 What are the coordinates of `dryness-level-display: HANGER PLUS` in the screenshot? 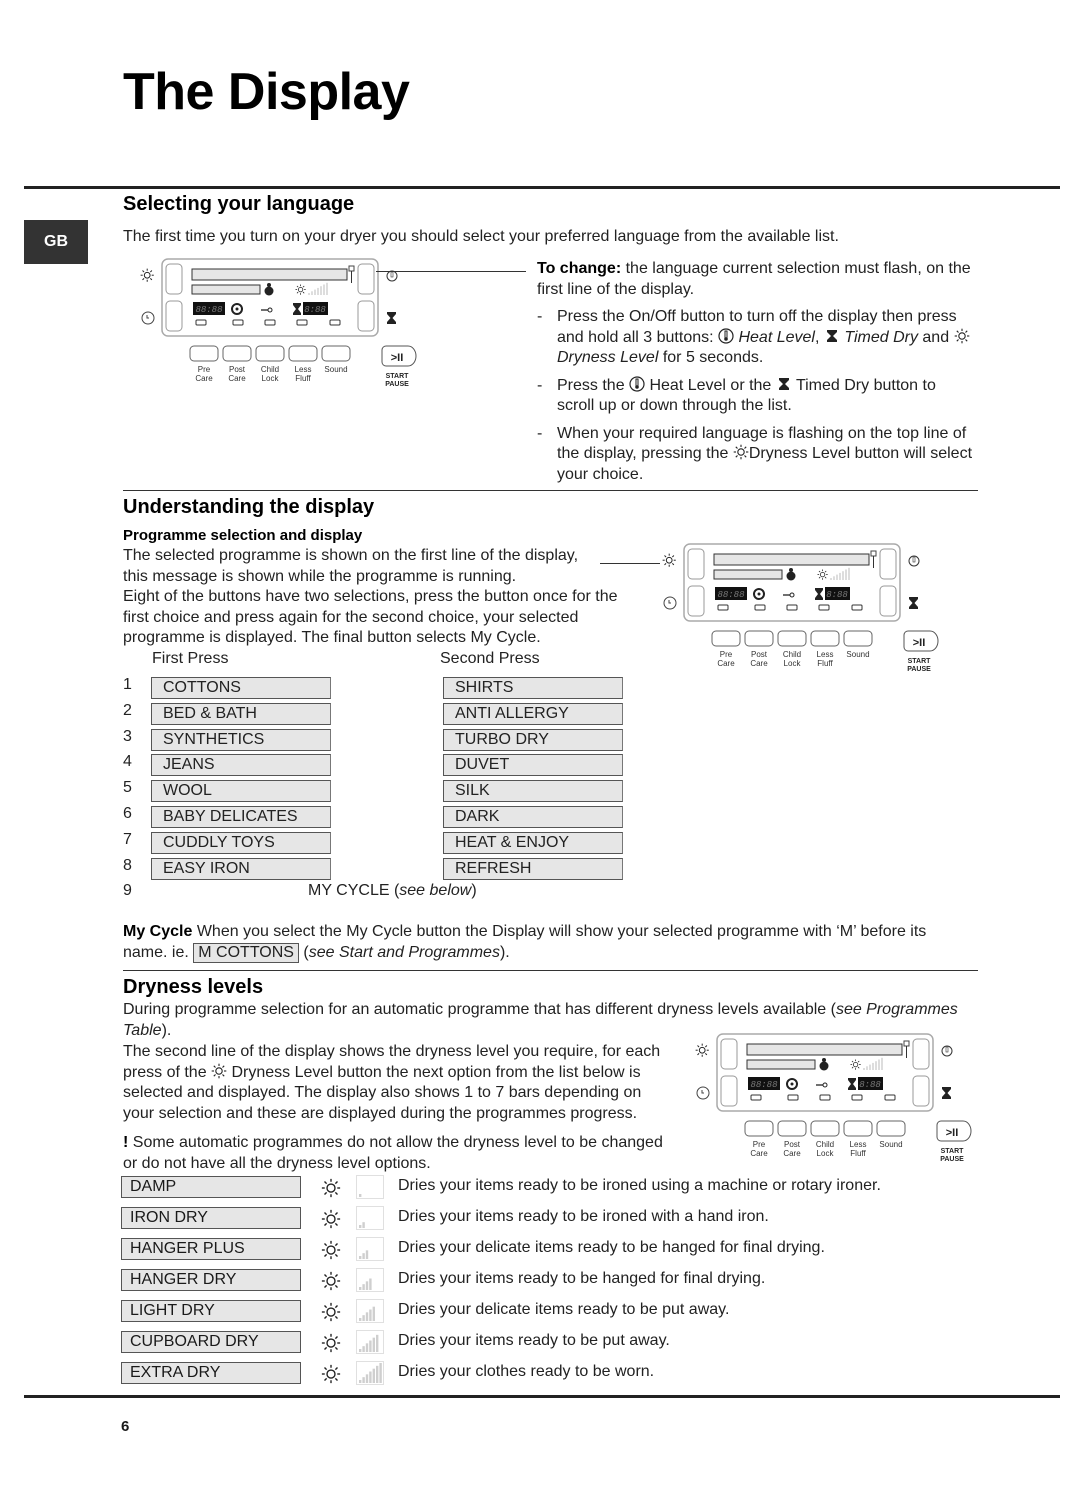 It's located at (211, 1249).